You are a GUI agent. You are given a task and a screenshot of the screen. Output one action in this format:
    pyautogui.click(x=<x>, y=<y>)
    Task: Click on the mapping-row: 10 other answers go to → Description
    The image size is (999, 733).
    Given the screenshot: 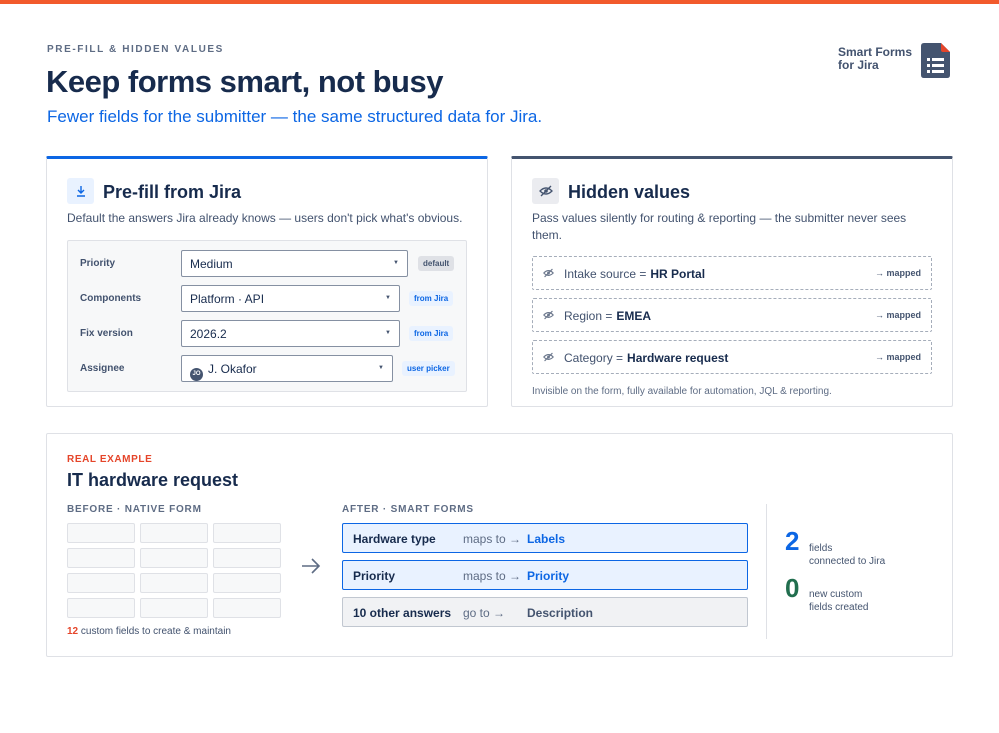 What is the action you would take?
    pyautogui.click(x=545, y=612)
    